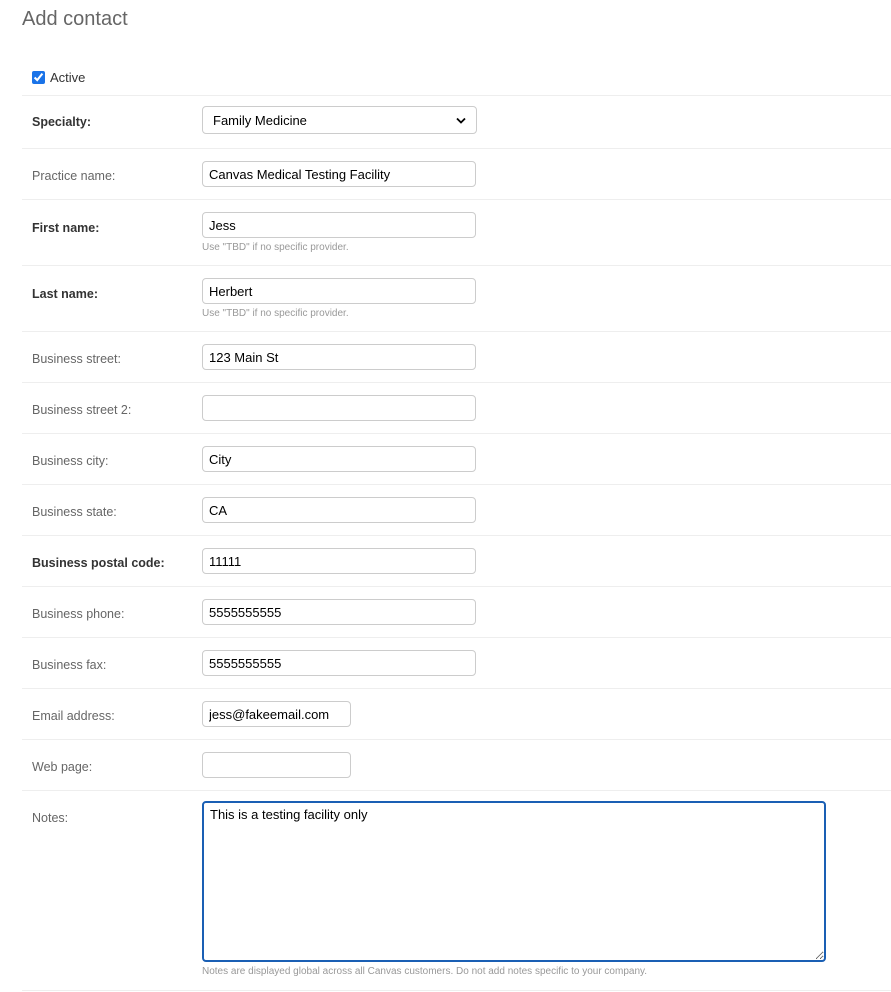 The width and height of the screenshot is (891, 992). I want to click on email-address-label: Email address:, so click(73, 716).